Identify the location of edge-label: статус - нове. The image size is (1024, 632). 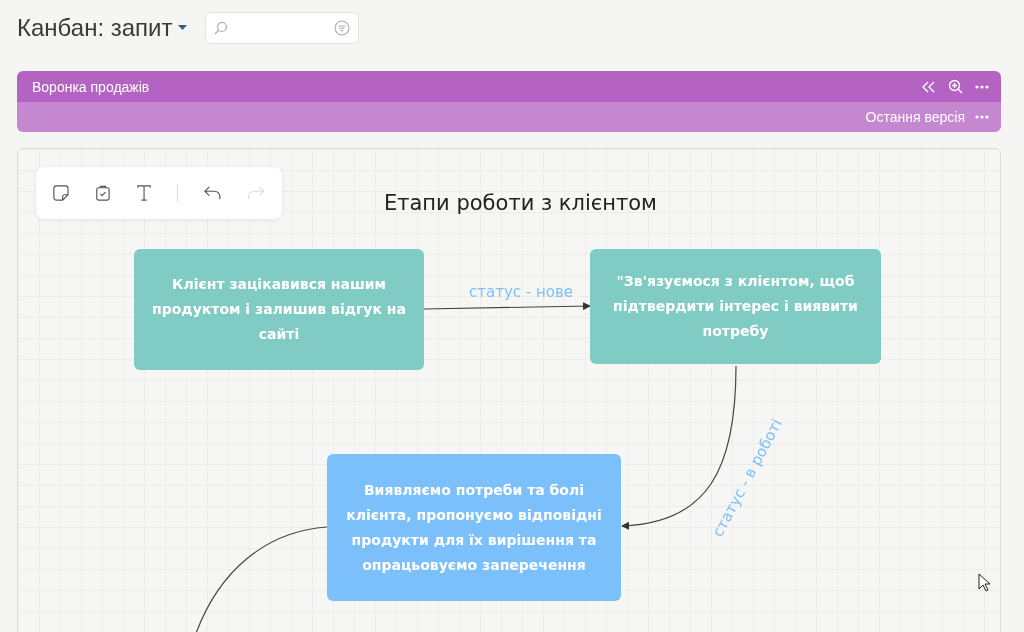
(521, 292).